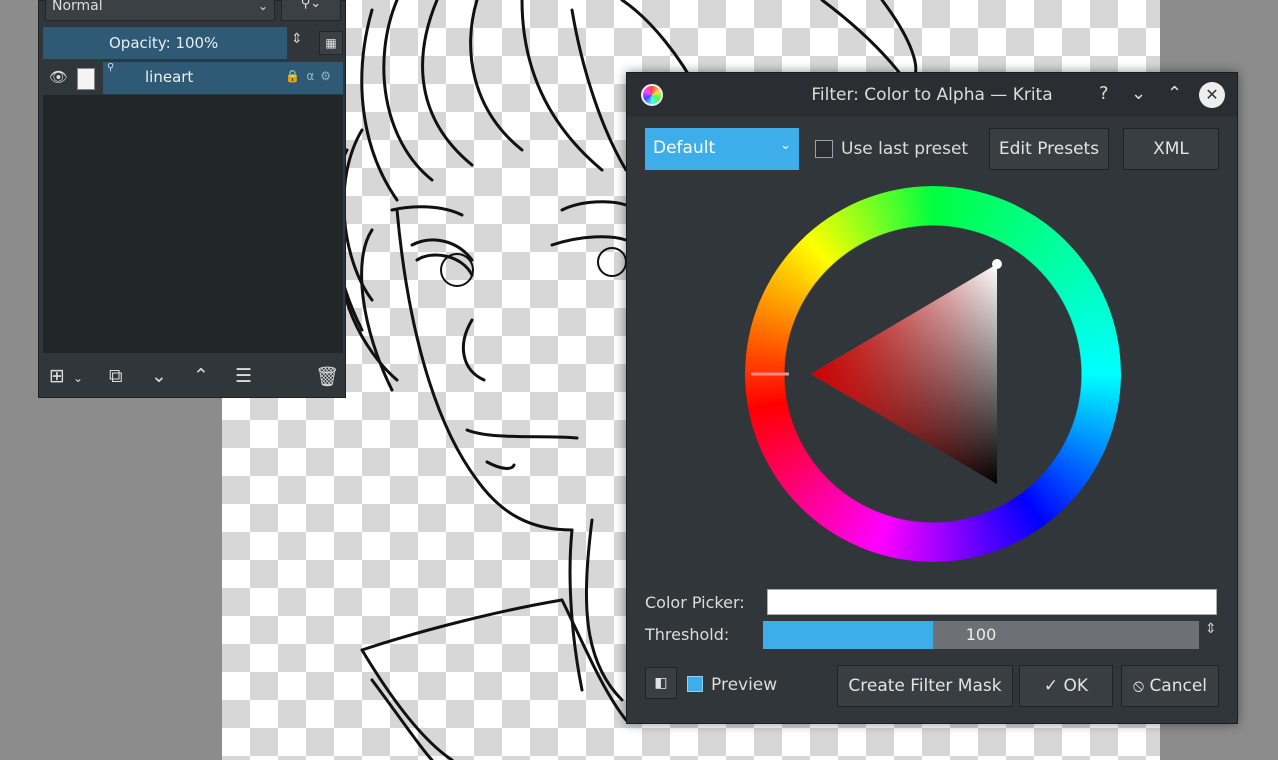 The height and width of the screenshot is (760, 1278). I want to click on opacity-label: Opacity: 100%, so click(164, 43).